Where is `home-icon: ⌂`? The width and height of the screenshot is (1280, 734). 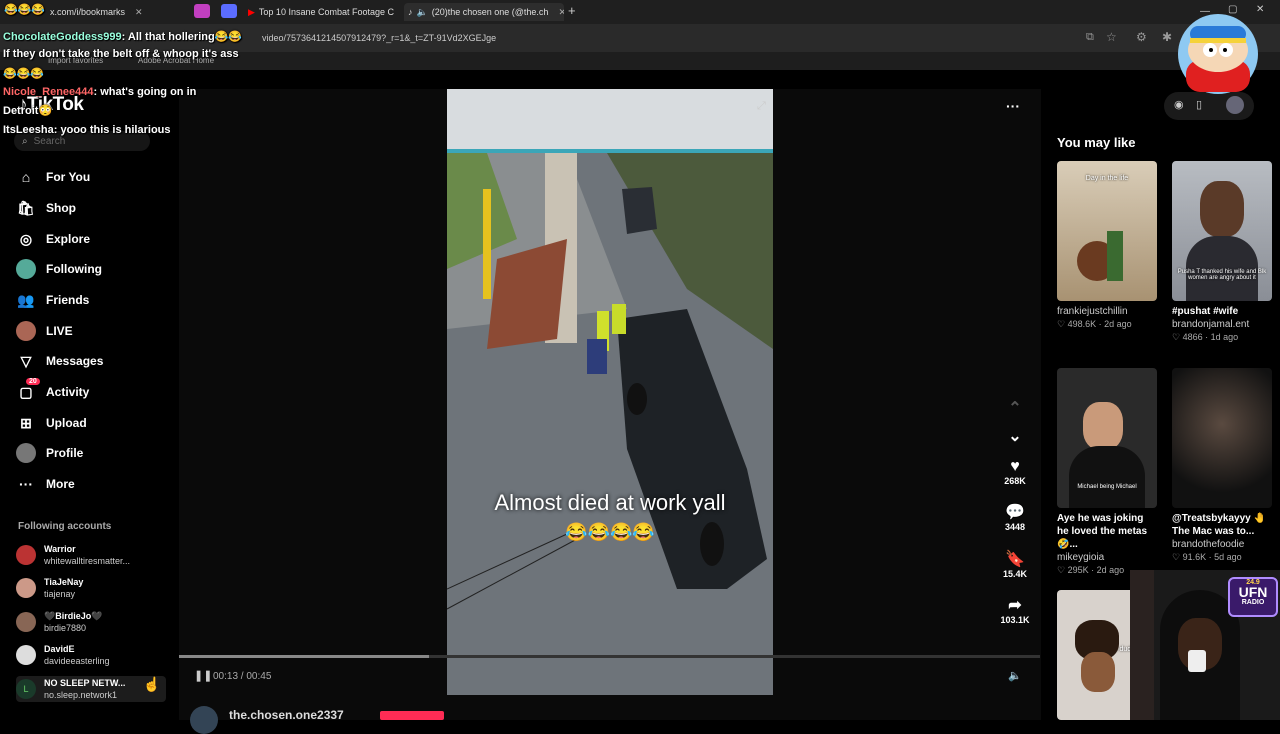 home-icon: ⌂ is located at coordinates (26, 177).